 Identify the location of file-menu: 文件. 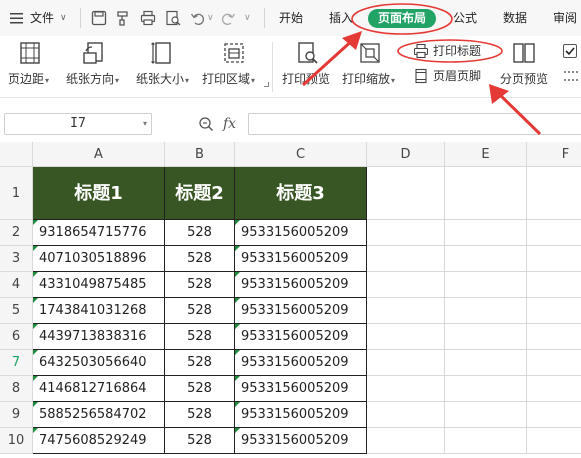
(42, 18).